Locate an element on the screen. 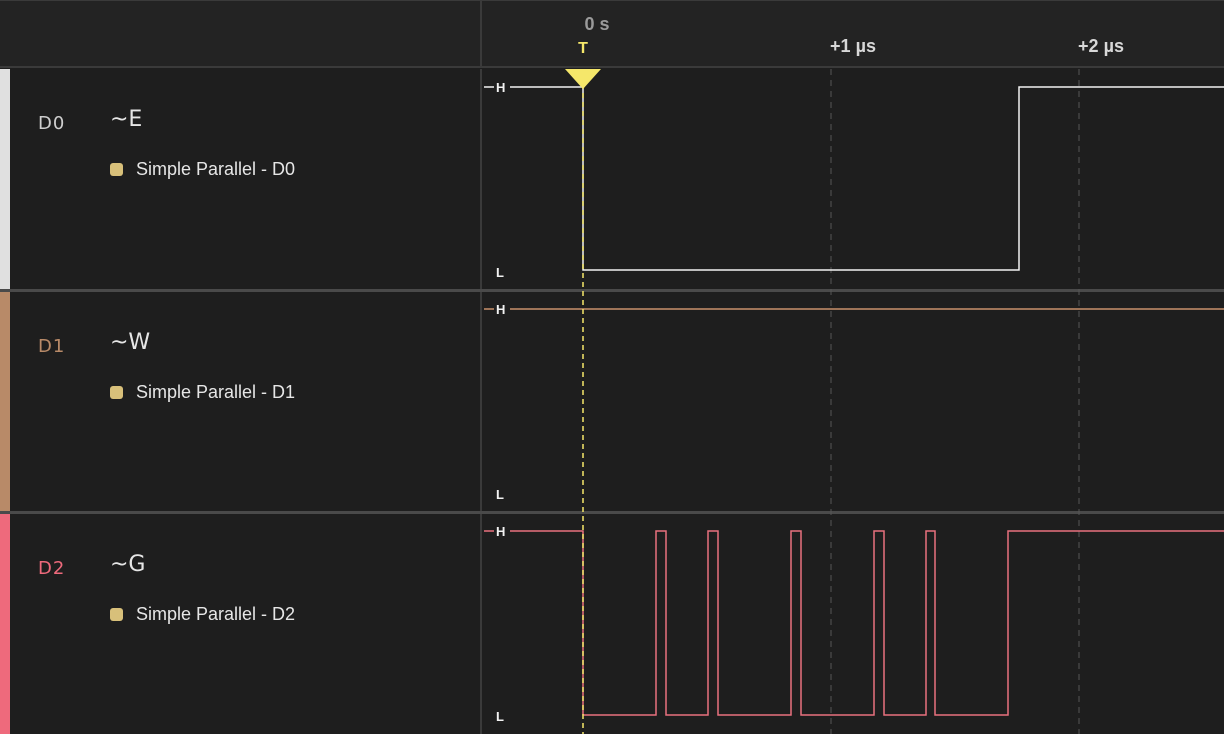 Image resolution: width=1224 pixels, height=734 pixels. waveform-d0 is located at coordinates (867, 178).